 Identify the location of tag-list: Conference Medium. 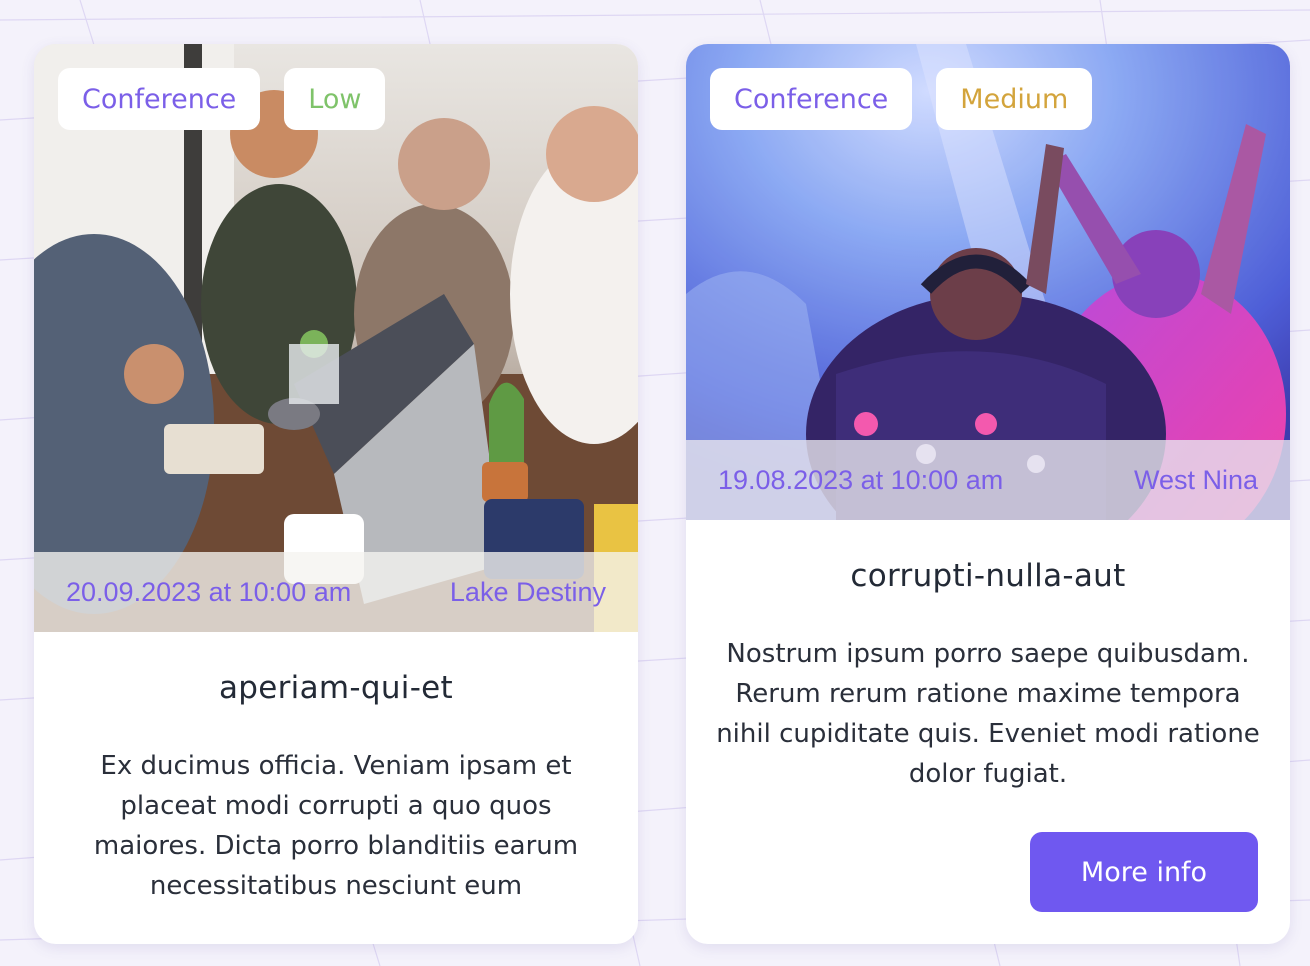
(901, 99).